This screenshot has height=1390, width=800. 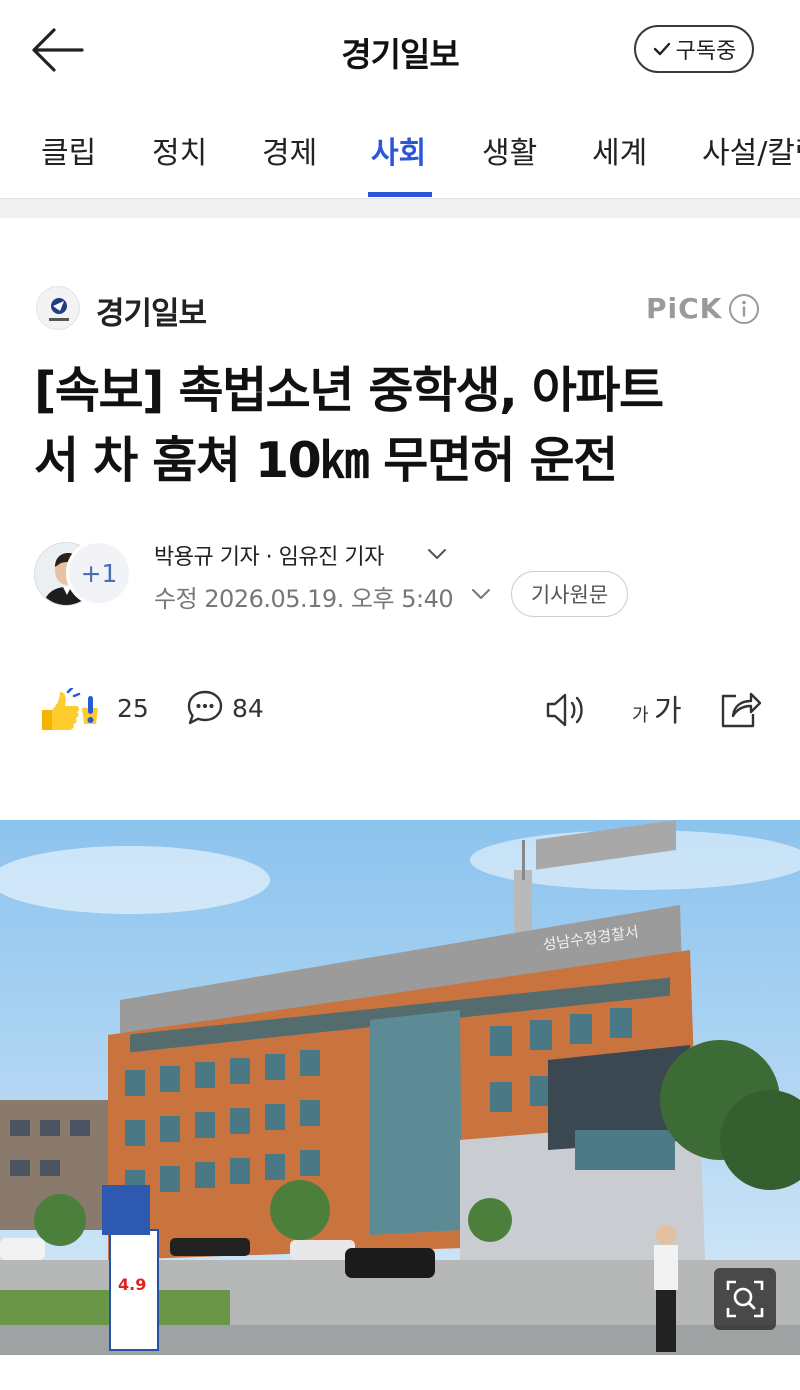 I want to click on search-icon, so click(x=745, y=1299).